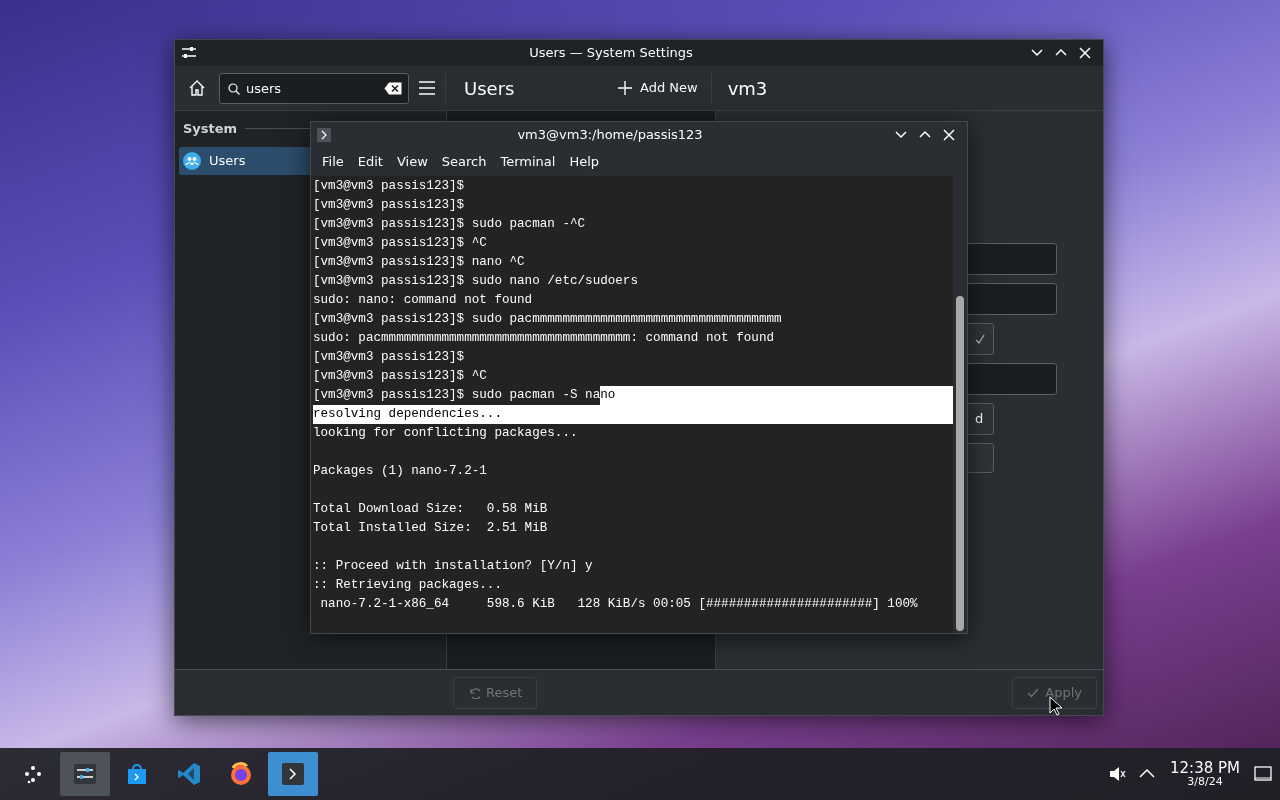  I want to click on shopping-bag-icon, so click(137, 774).